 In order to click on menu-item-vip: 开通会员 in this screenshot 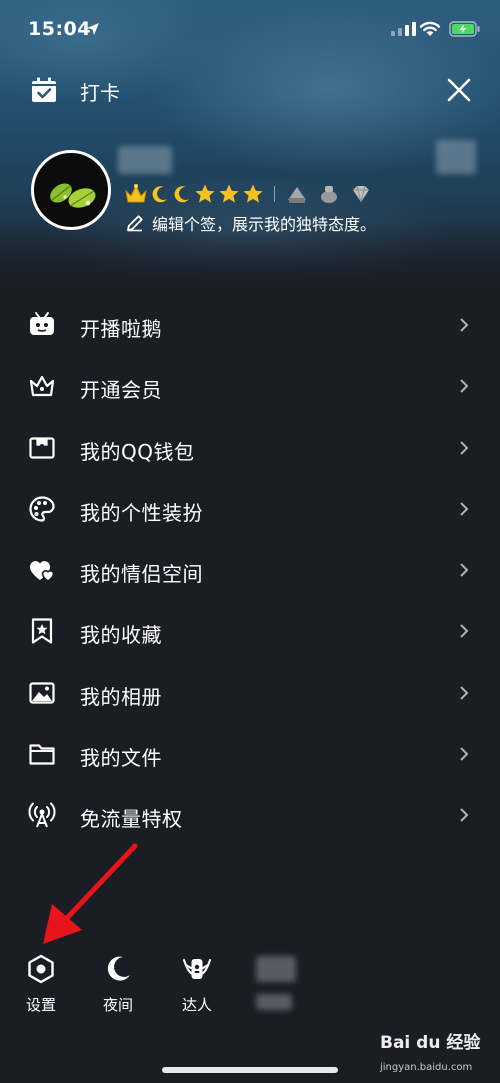, I will do `click(250, 386)`.